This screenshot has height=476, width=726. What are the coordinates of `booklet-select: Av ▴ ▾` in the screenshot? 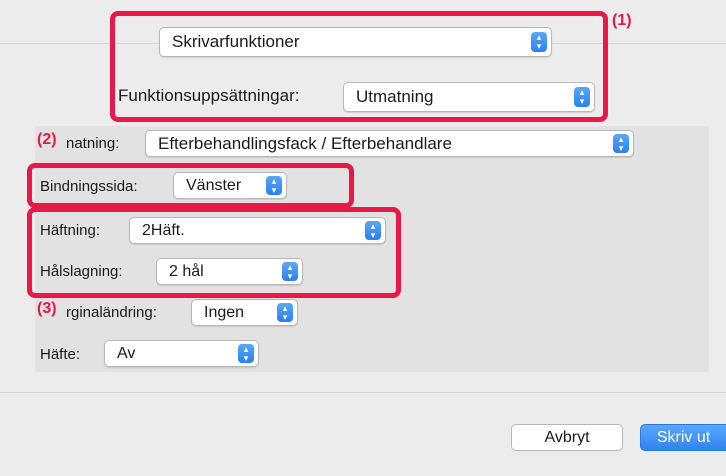 It's located at (181, 353).